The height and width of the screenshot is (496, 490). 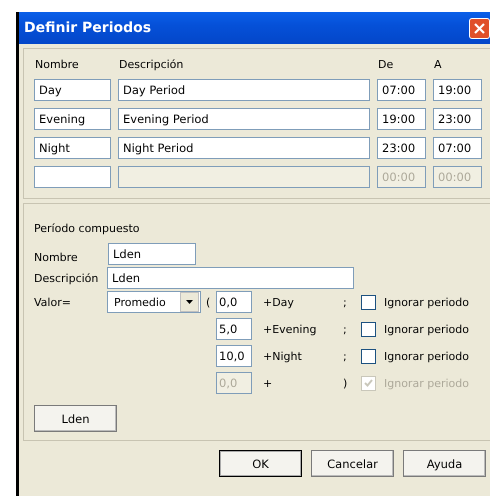 What do you see at coordinates (401, 90) in the screenshot?
I see `from-time-field: 07:00` at bounding box center [401, 90].